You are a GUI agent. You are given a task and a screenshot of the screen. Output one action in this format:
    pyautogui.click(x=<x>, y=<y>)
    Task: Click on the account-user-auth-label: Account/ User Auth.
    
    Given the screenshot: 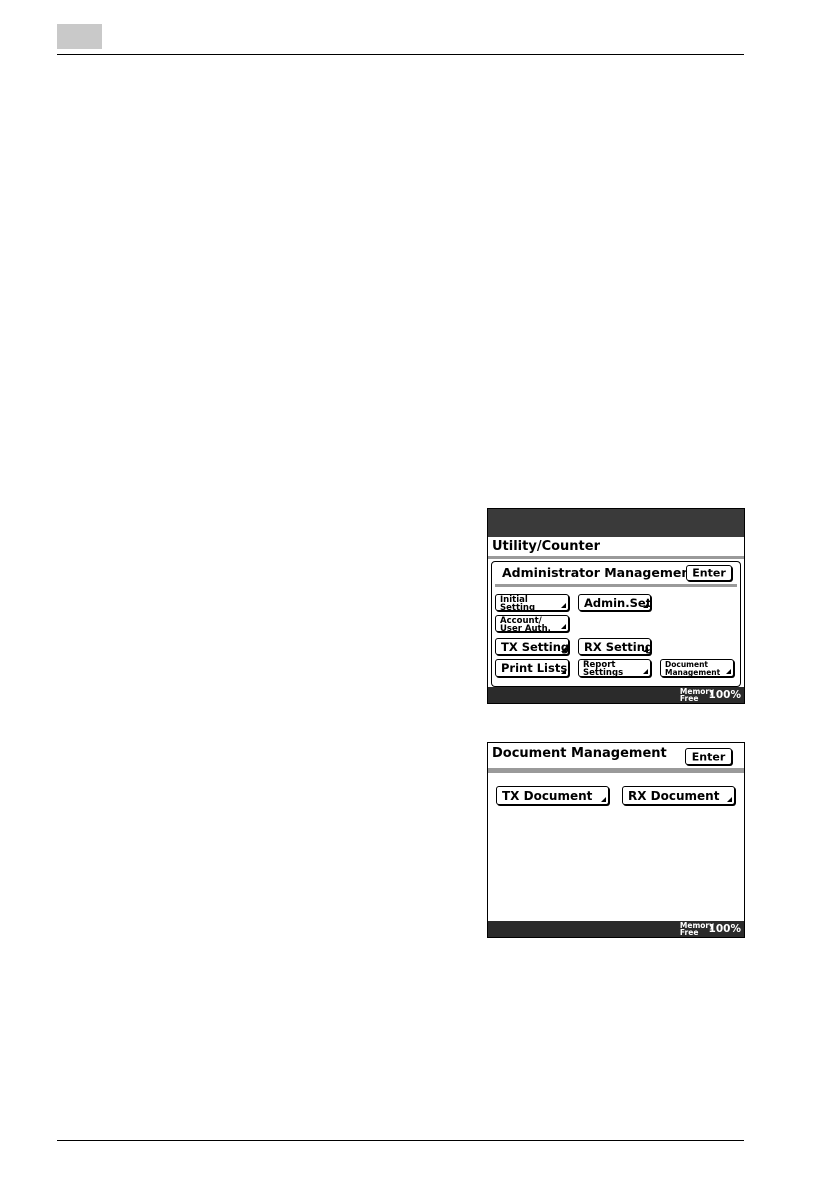 What is the action you would take?
    pyautogui.click(x=525, y=624)
    